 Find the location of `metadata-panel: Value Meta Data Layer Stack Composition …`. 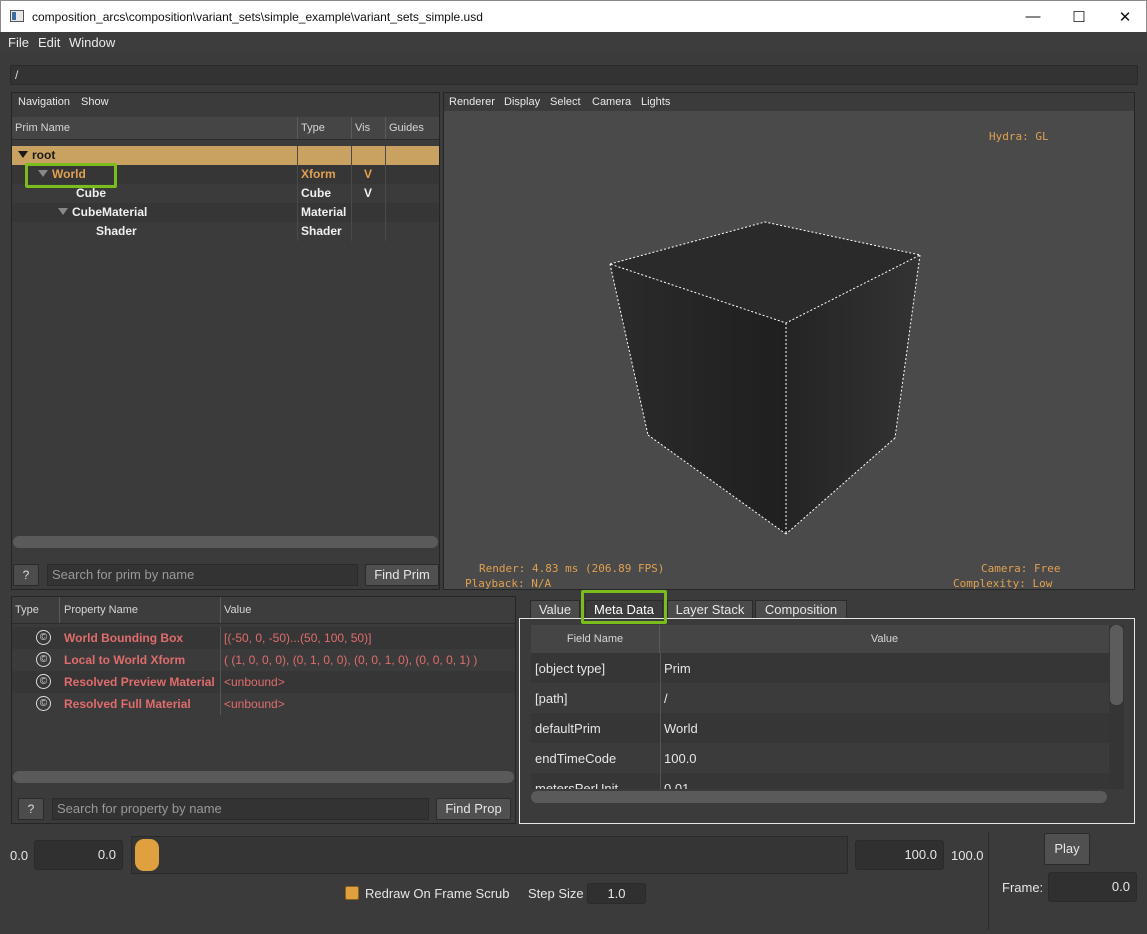

metadata-panel: Value Meta Data Layer Stack Composition … is located at coordinates (827, 710).